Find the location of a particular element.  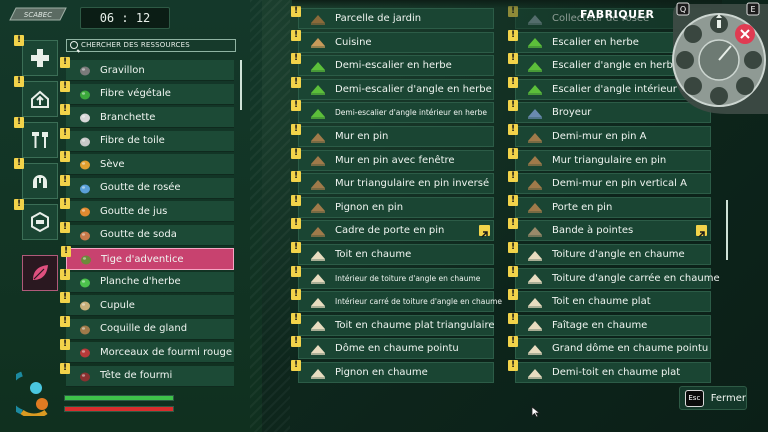

pine-vertical-half-wall-icon is located at coordinates (535, 184).